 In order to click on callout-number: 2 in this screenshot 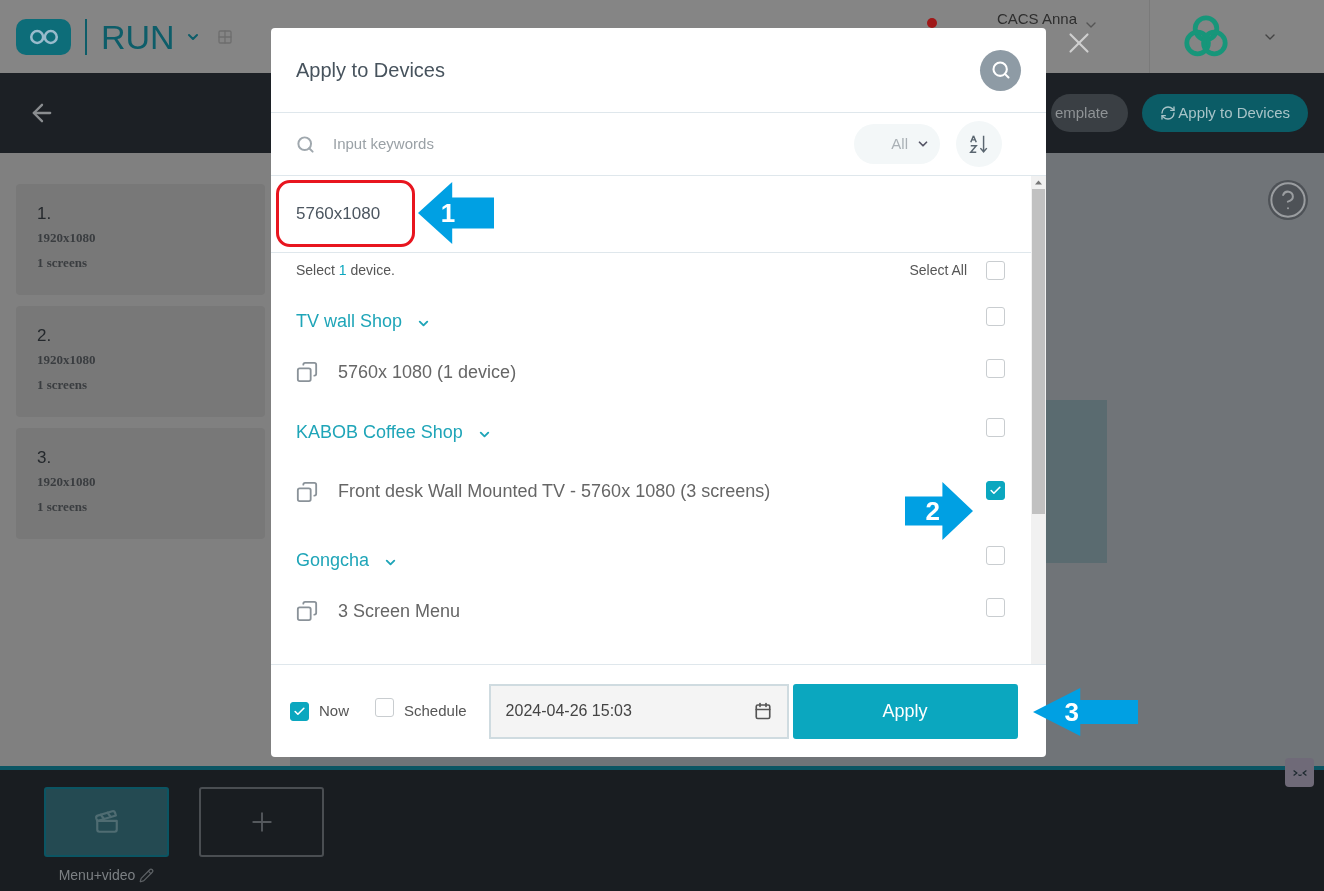, I will do `click(932, 511)`.